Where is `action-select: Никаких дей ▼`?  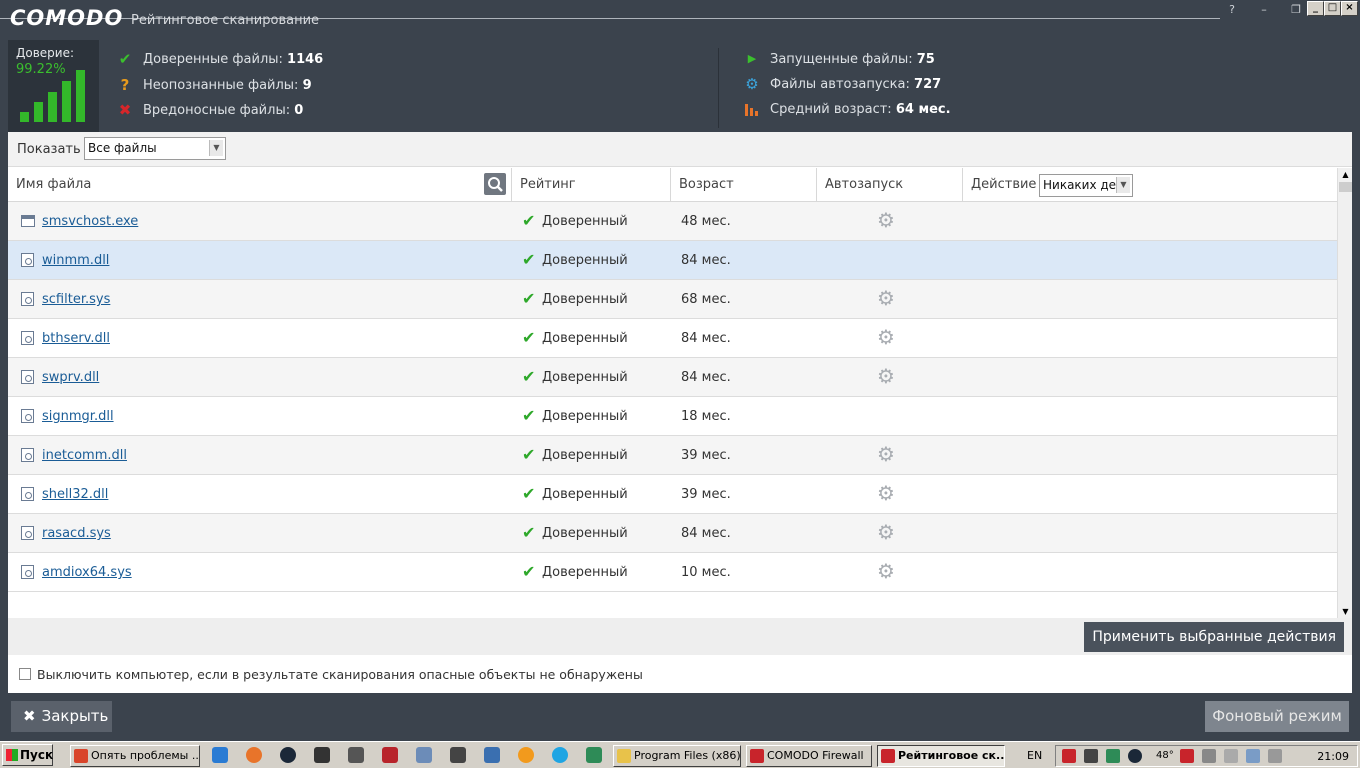 action-select: Никаких дей ▼ is located at coordinates (1086, 185).